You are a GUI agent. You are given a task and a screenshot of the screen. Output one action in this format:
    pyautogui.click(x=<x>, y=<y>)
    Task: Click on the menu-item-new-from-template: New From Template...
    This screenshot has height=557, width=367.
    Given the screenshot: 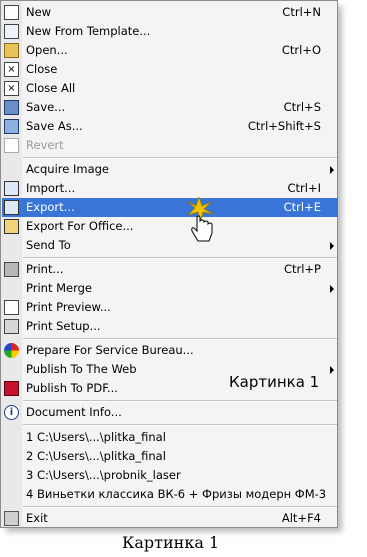 What is the action you would take?
    pyautogui.click(x=170, y=31)
    